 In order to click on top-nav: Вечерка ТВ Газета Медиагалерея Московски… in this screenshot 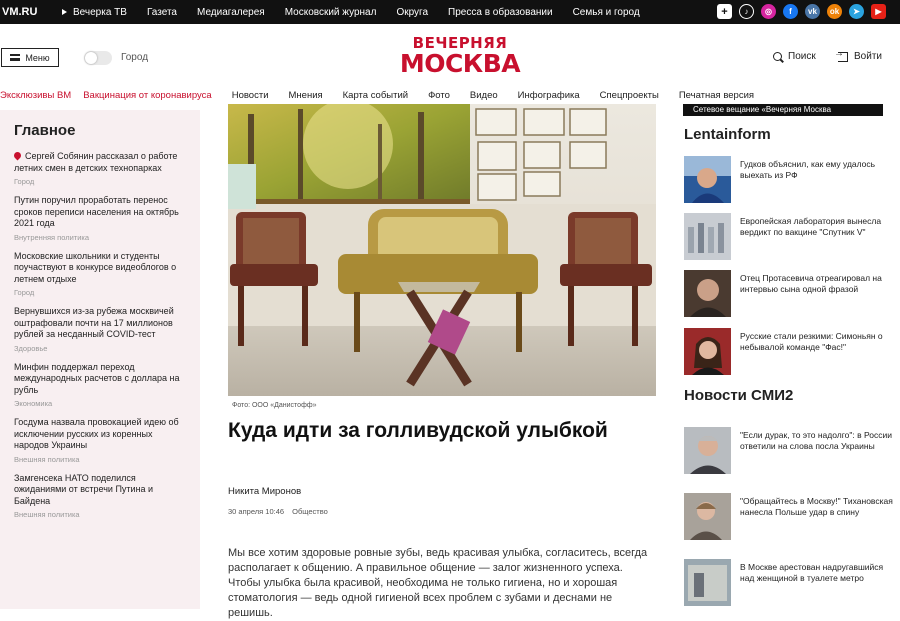, I will do `click(361, 12)`.